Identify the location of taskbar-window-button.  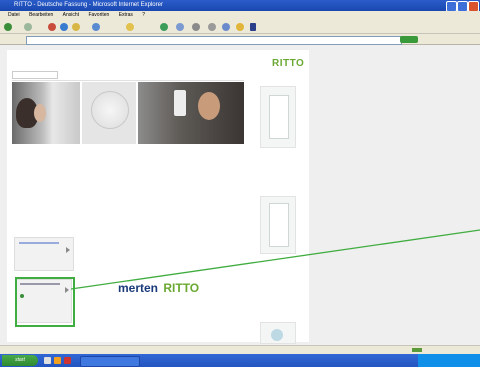
(110, 361).